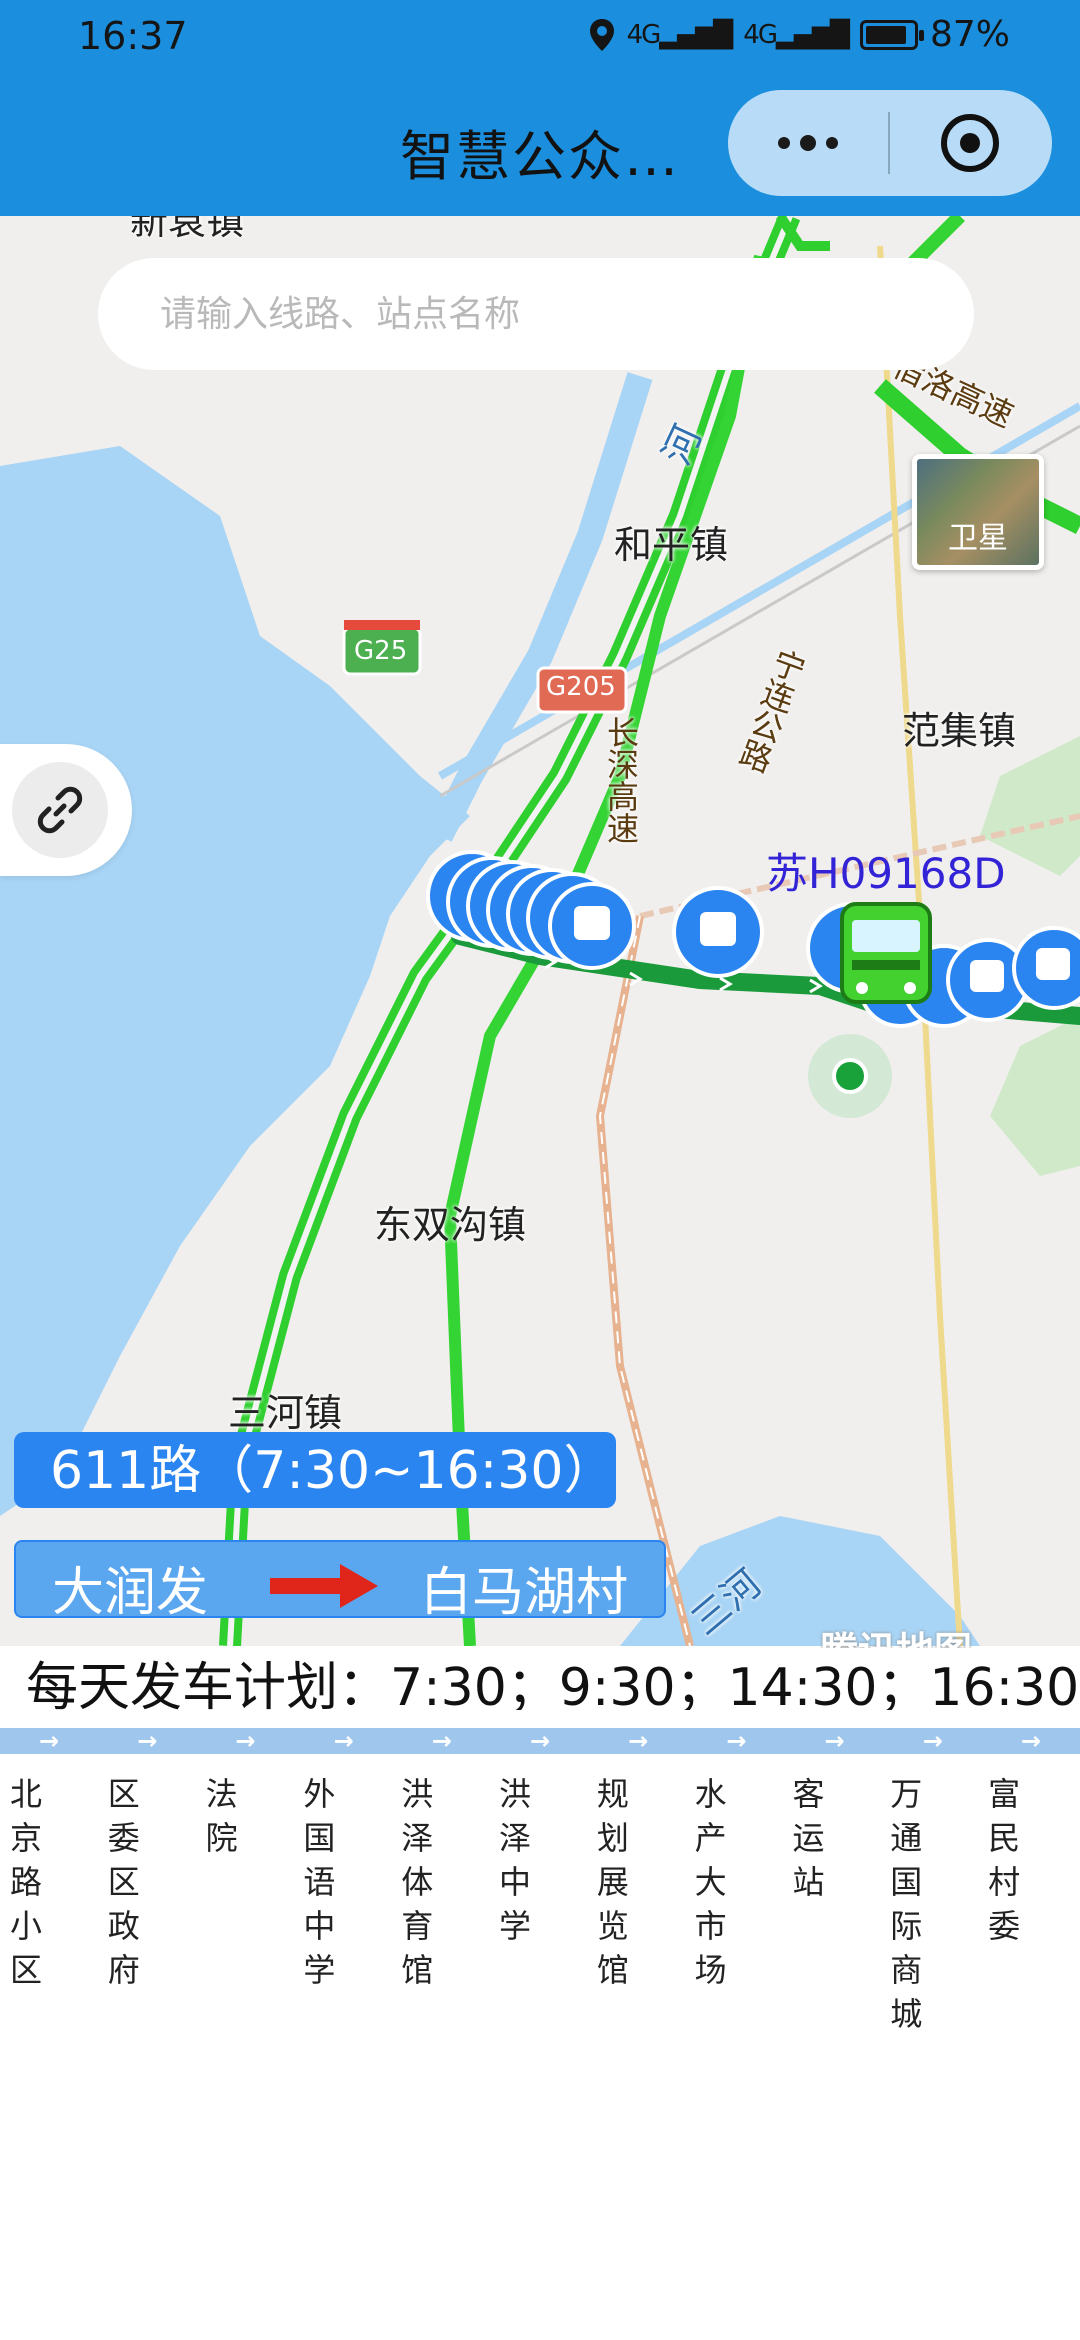 This screenshot has width=1080, height=2340. Describe the element at coordinates (417, 1882) in the screenshot. I see `stop-name: 洪泽体育馆` at that location.